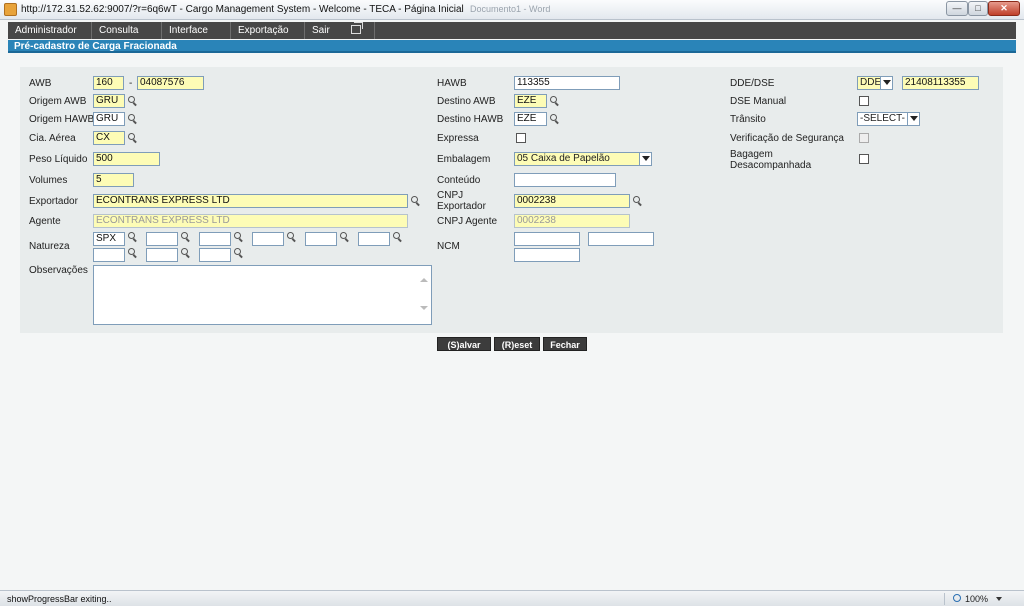 The width and height of the screenshot is (1024, 606). What do you see at coordinates (771, 165) in the screenshot?
I see `bagagem-label-line2: Desacompanhada` at bounding box center [771, 165].